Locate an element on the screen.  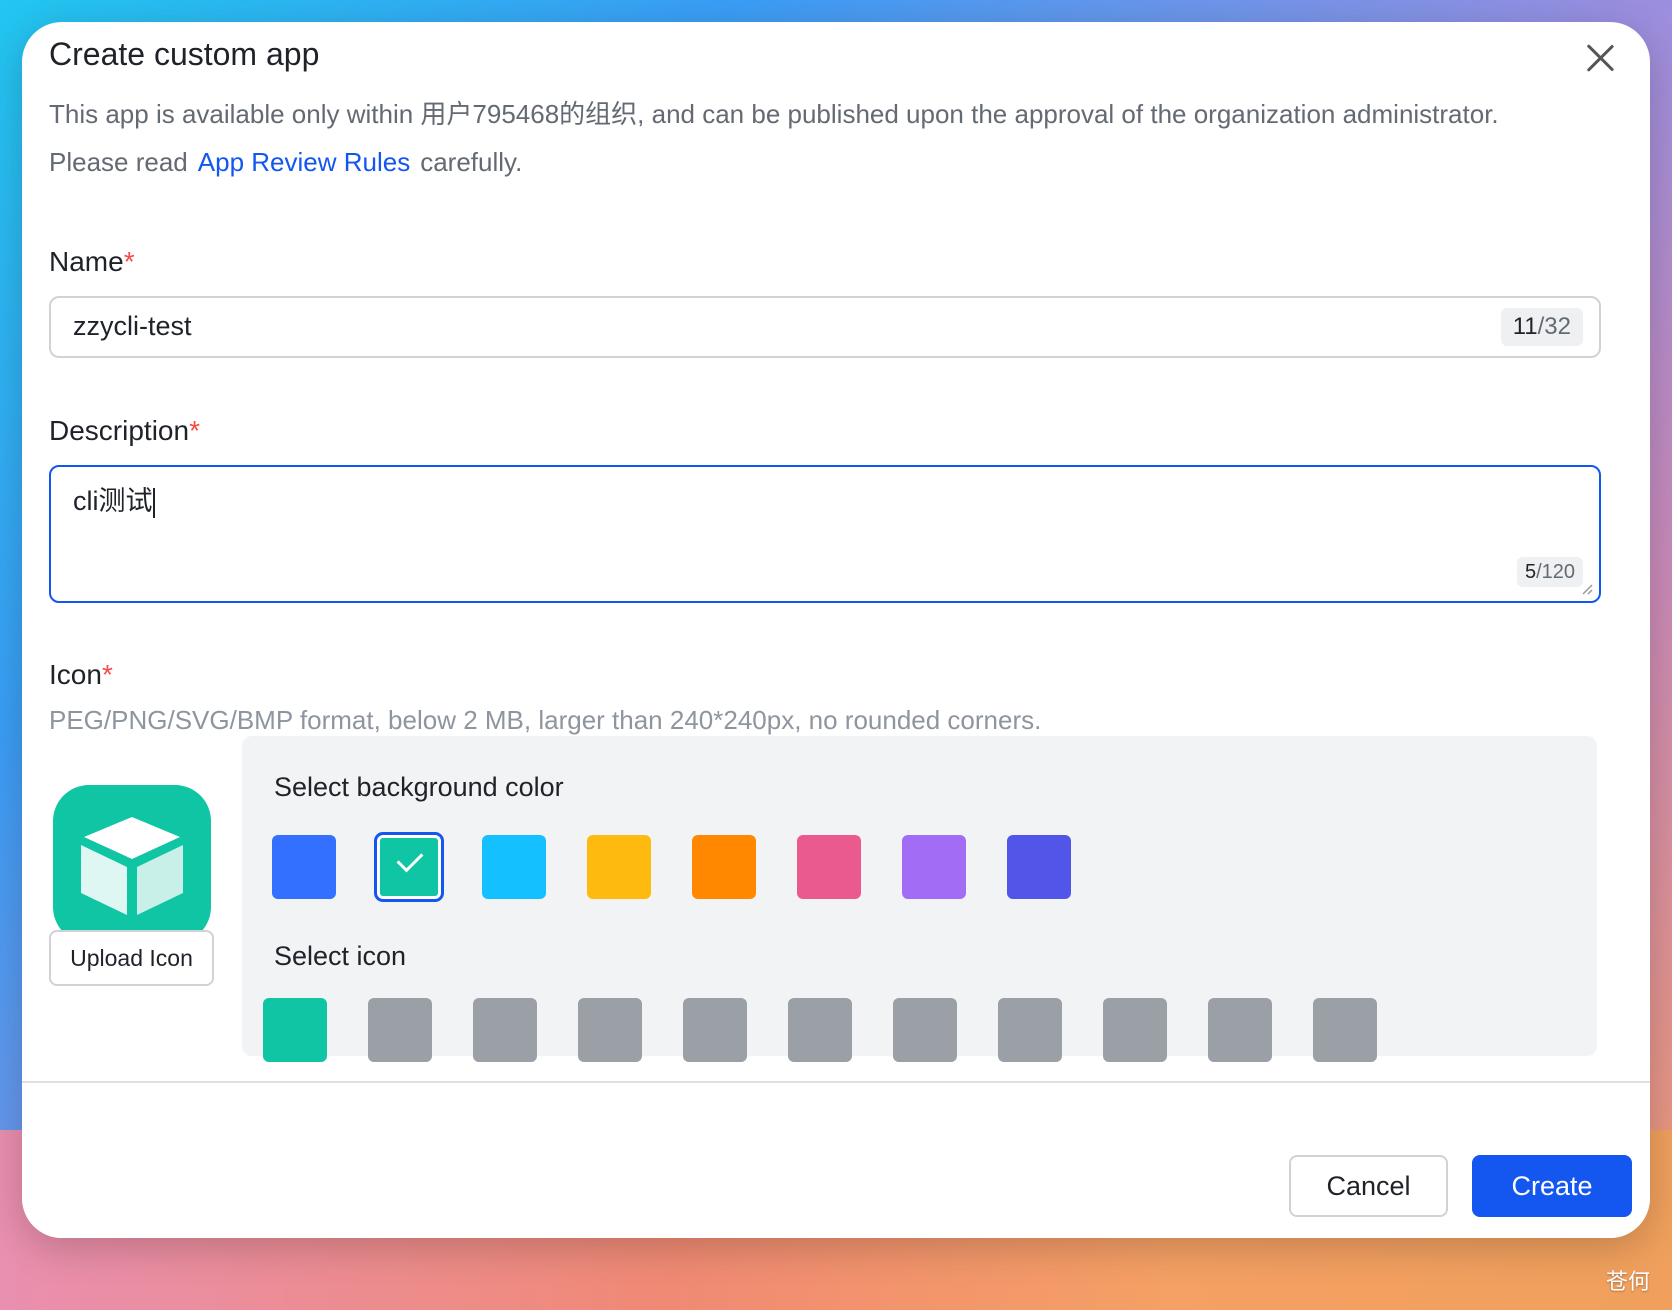
pie-chart-icon is located at coordinates (1030, 1030).